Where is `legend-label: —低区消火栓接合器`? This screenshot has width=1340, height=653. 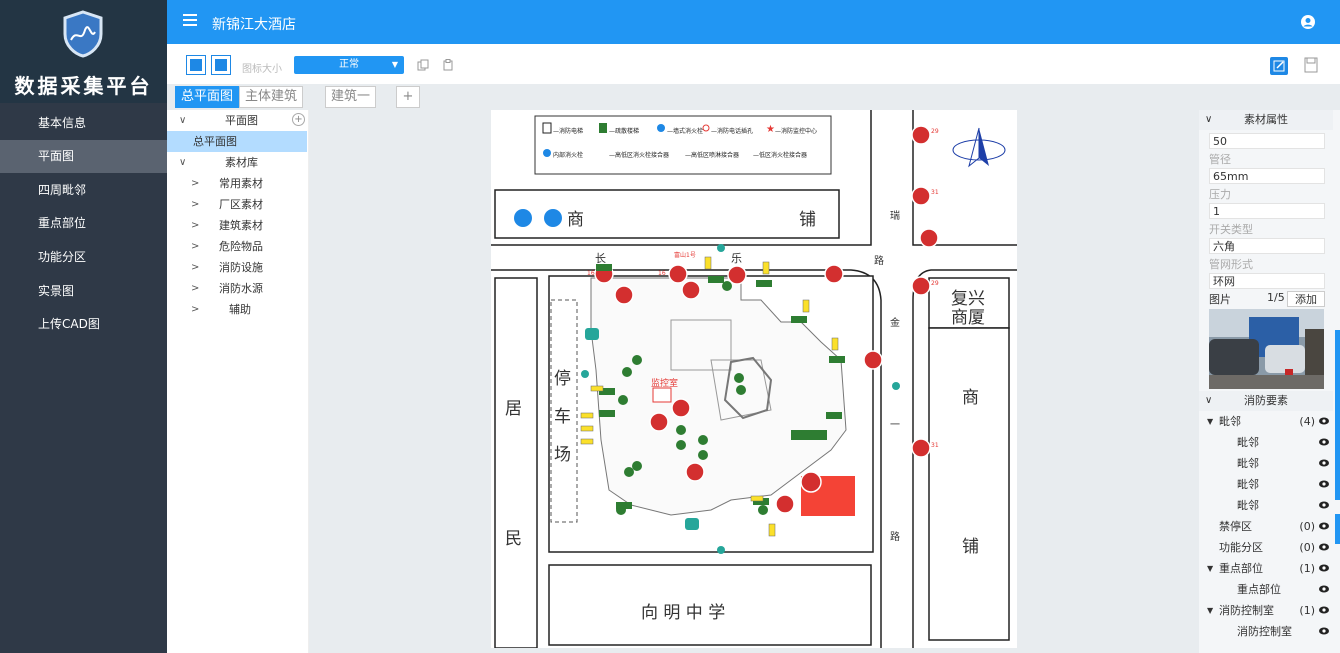
legend-label: —低区消火栓接合器 is located at coordinates (780, 155).